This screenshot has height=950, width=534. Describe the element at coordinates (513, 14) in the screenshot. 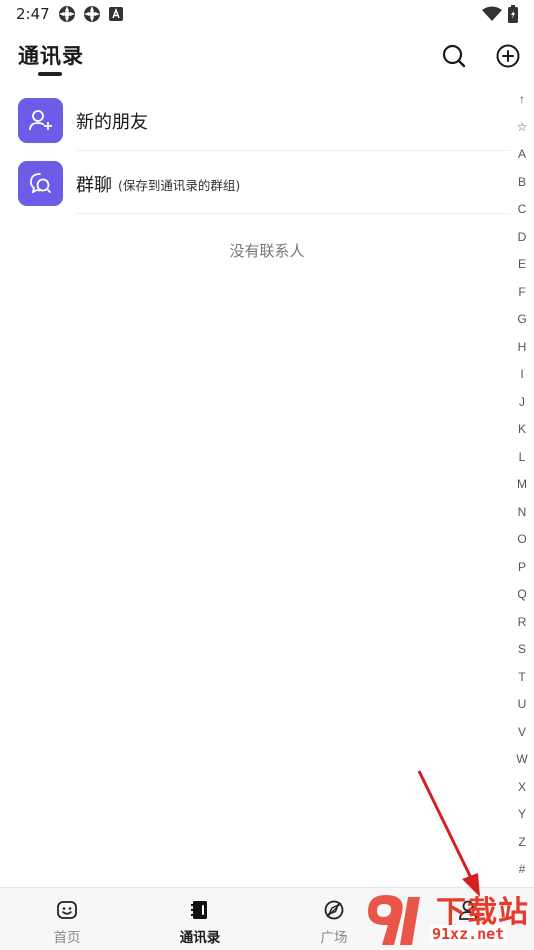

I see `battery-icon` at that location.